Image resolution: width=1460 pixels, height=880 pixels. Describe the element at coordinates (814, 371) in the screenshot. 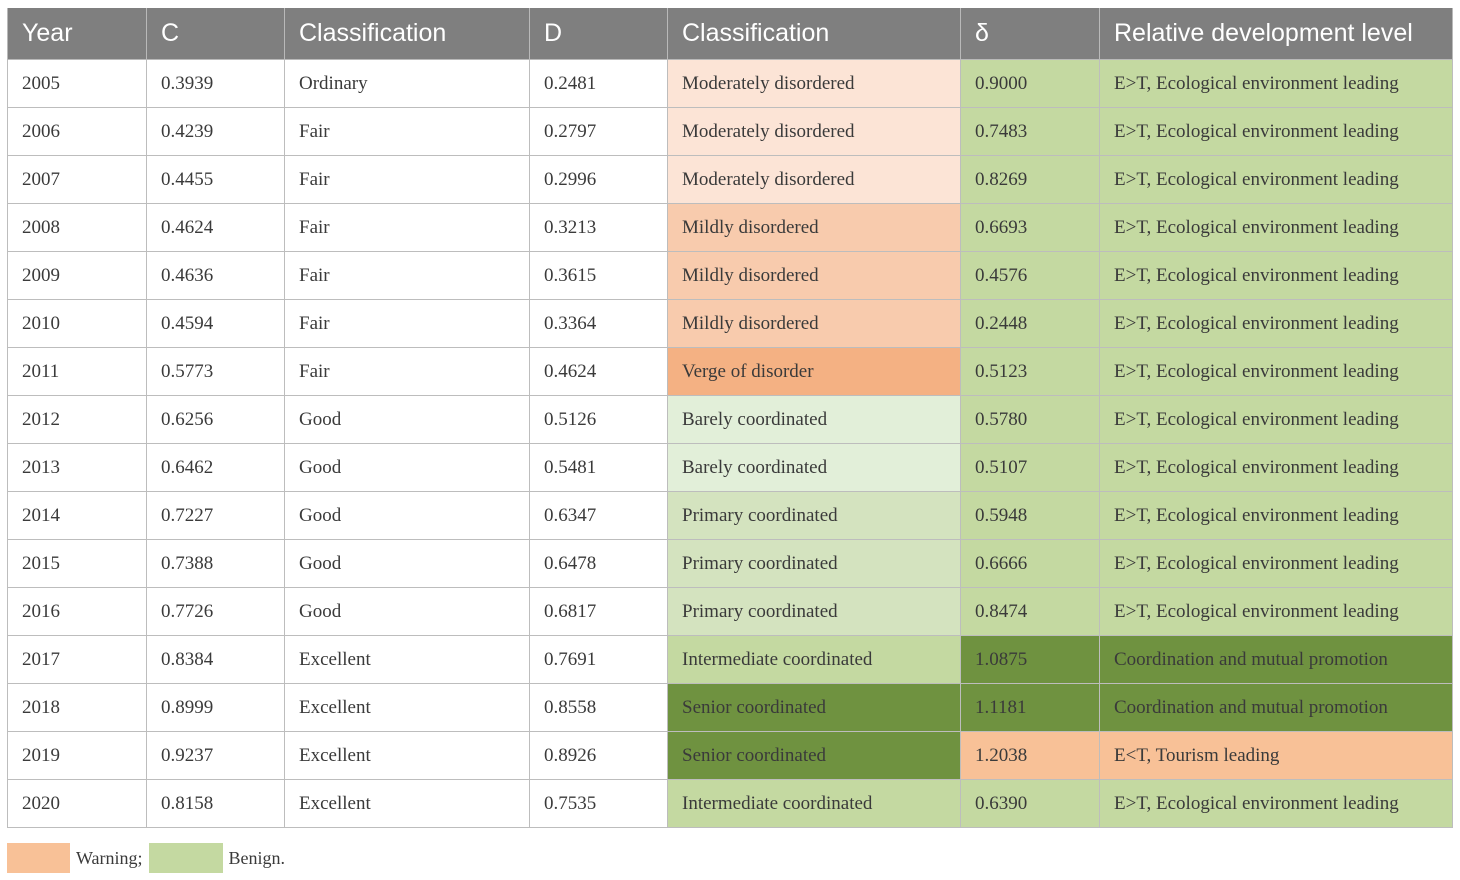

I see `cell-classification-d: Verge of disorder` at that location.